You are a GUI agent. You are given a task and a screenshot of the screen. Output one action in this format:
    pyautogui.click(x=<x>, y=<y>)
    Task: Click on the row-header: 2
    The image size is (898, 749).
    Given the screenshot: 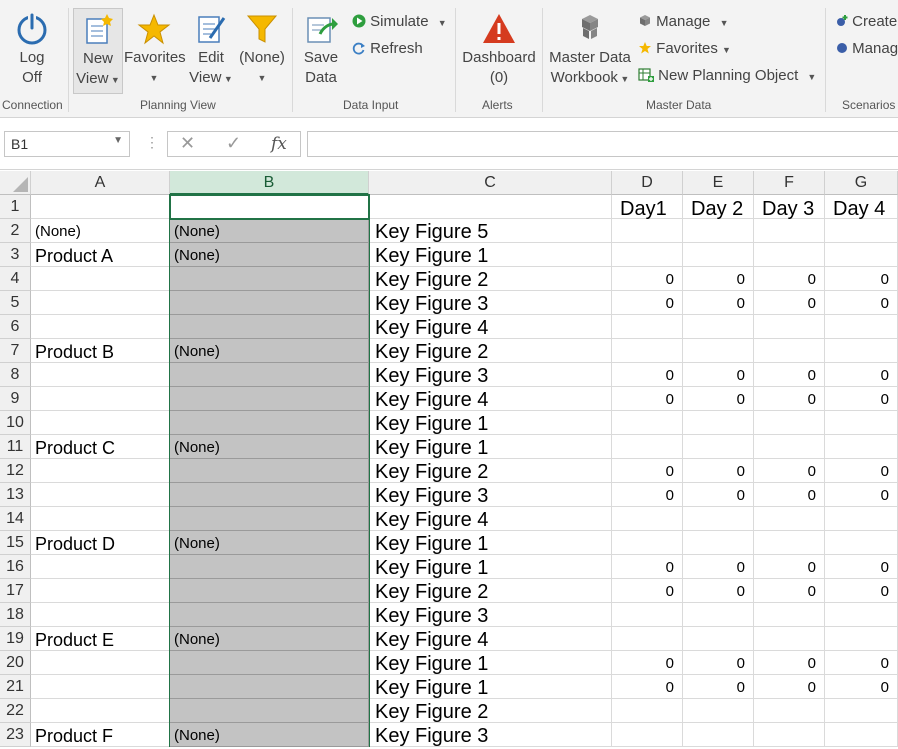 What is the action you would take?
    pyautogui.click(x=15, y=231)
    